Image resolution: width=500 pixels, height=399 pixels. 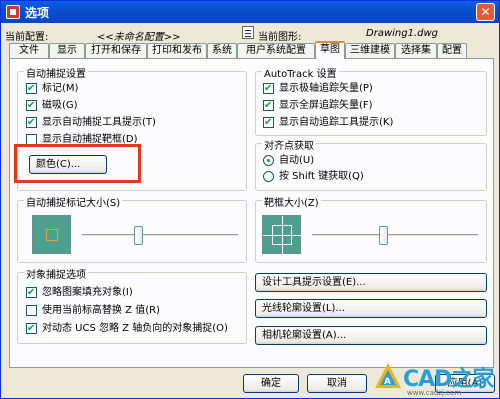 What do you see at coordinates (101, 310) in the screenshot?
I see `replace-z-label: 使用当前标高替换 Z 值(R)` at bounding box center [101, 310].